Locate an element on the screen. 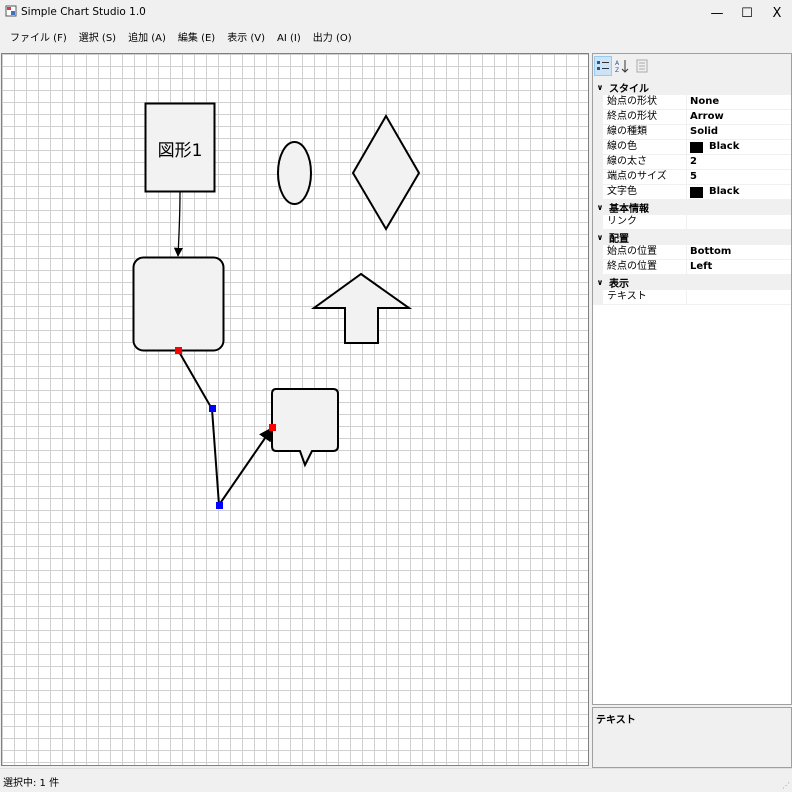  maximize-button: ☐ is located at coordinates (747, 13).